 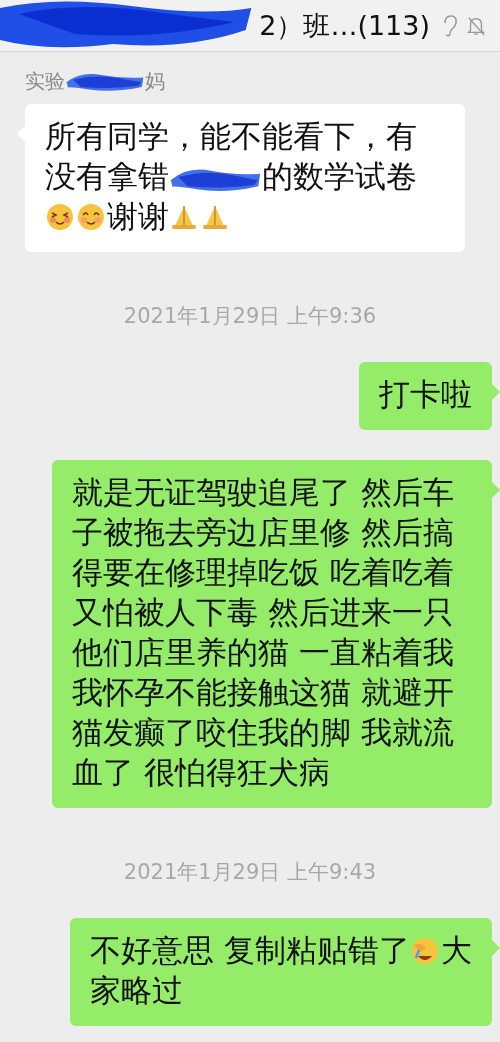 What do you see at coordinates (137, 990) in the screenshot?
I see `message-text: 家略过` at bounding box center [137, 990].